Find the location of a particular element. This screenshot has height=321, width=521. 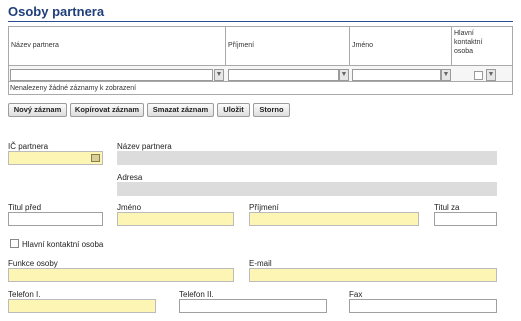

empty-message: Nenalezeny žádné záznamy k zobrazení is located at coordinates (73, 88).